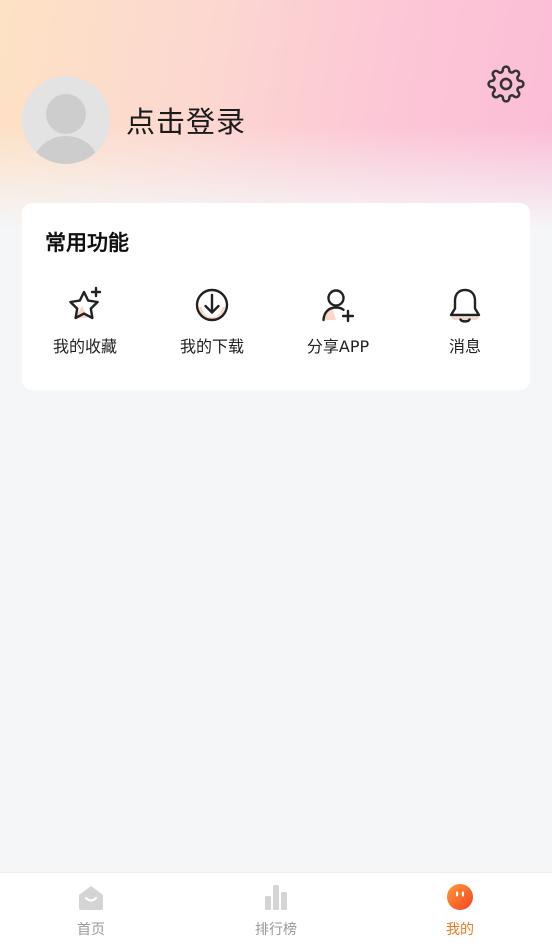 The height and width of the screenshot is (951, 552). I want to click on messages-label: 消息, so click(464, 346).